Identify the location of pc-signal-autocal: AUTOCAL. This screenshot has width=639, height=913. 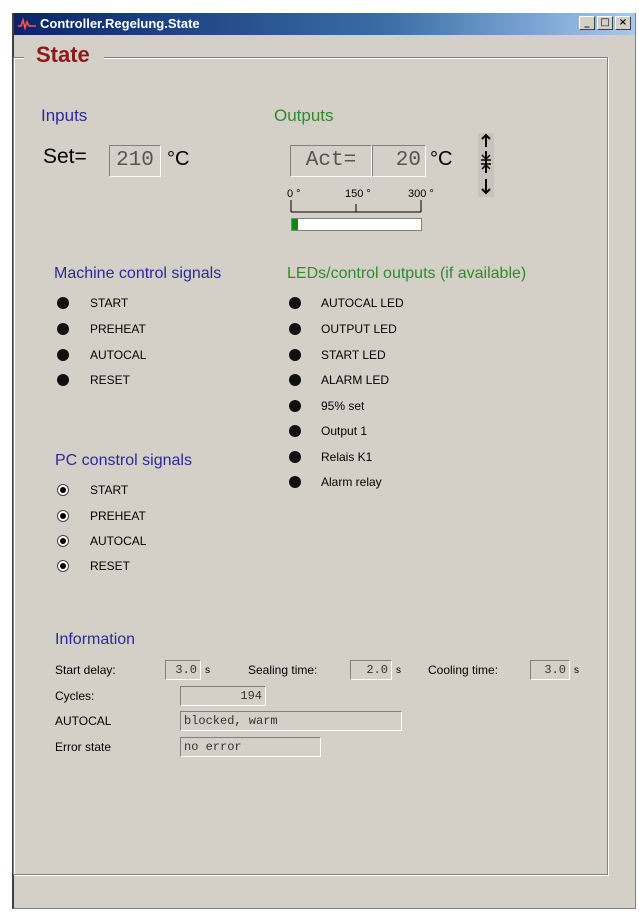
(118, 541).